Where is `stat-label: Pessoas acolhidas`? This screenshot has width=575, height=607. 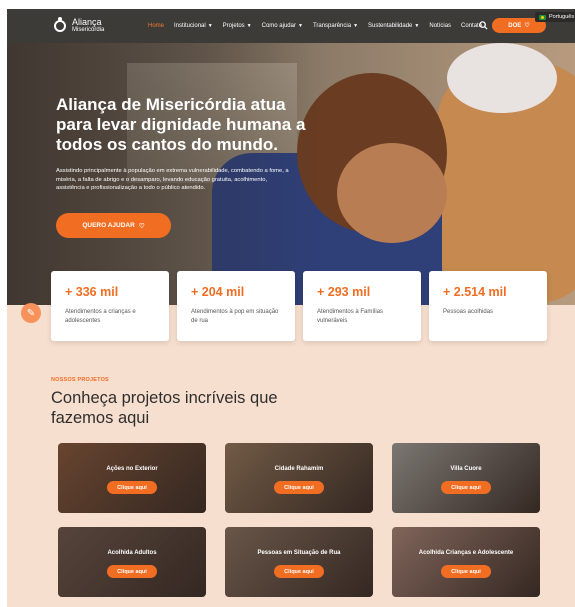
stat-label: Pessoas acolhidas is located at coordinates (468, 312).